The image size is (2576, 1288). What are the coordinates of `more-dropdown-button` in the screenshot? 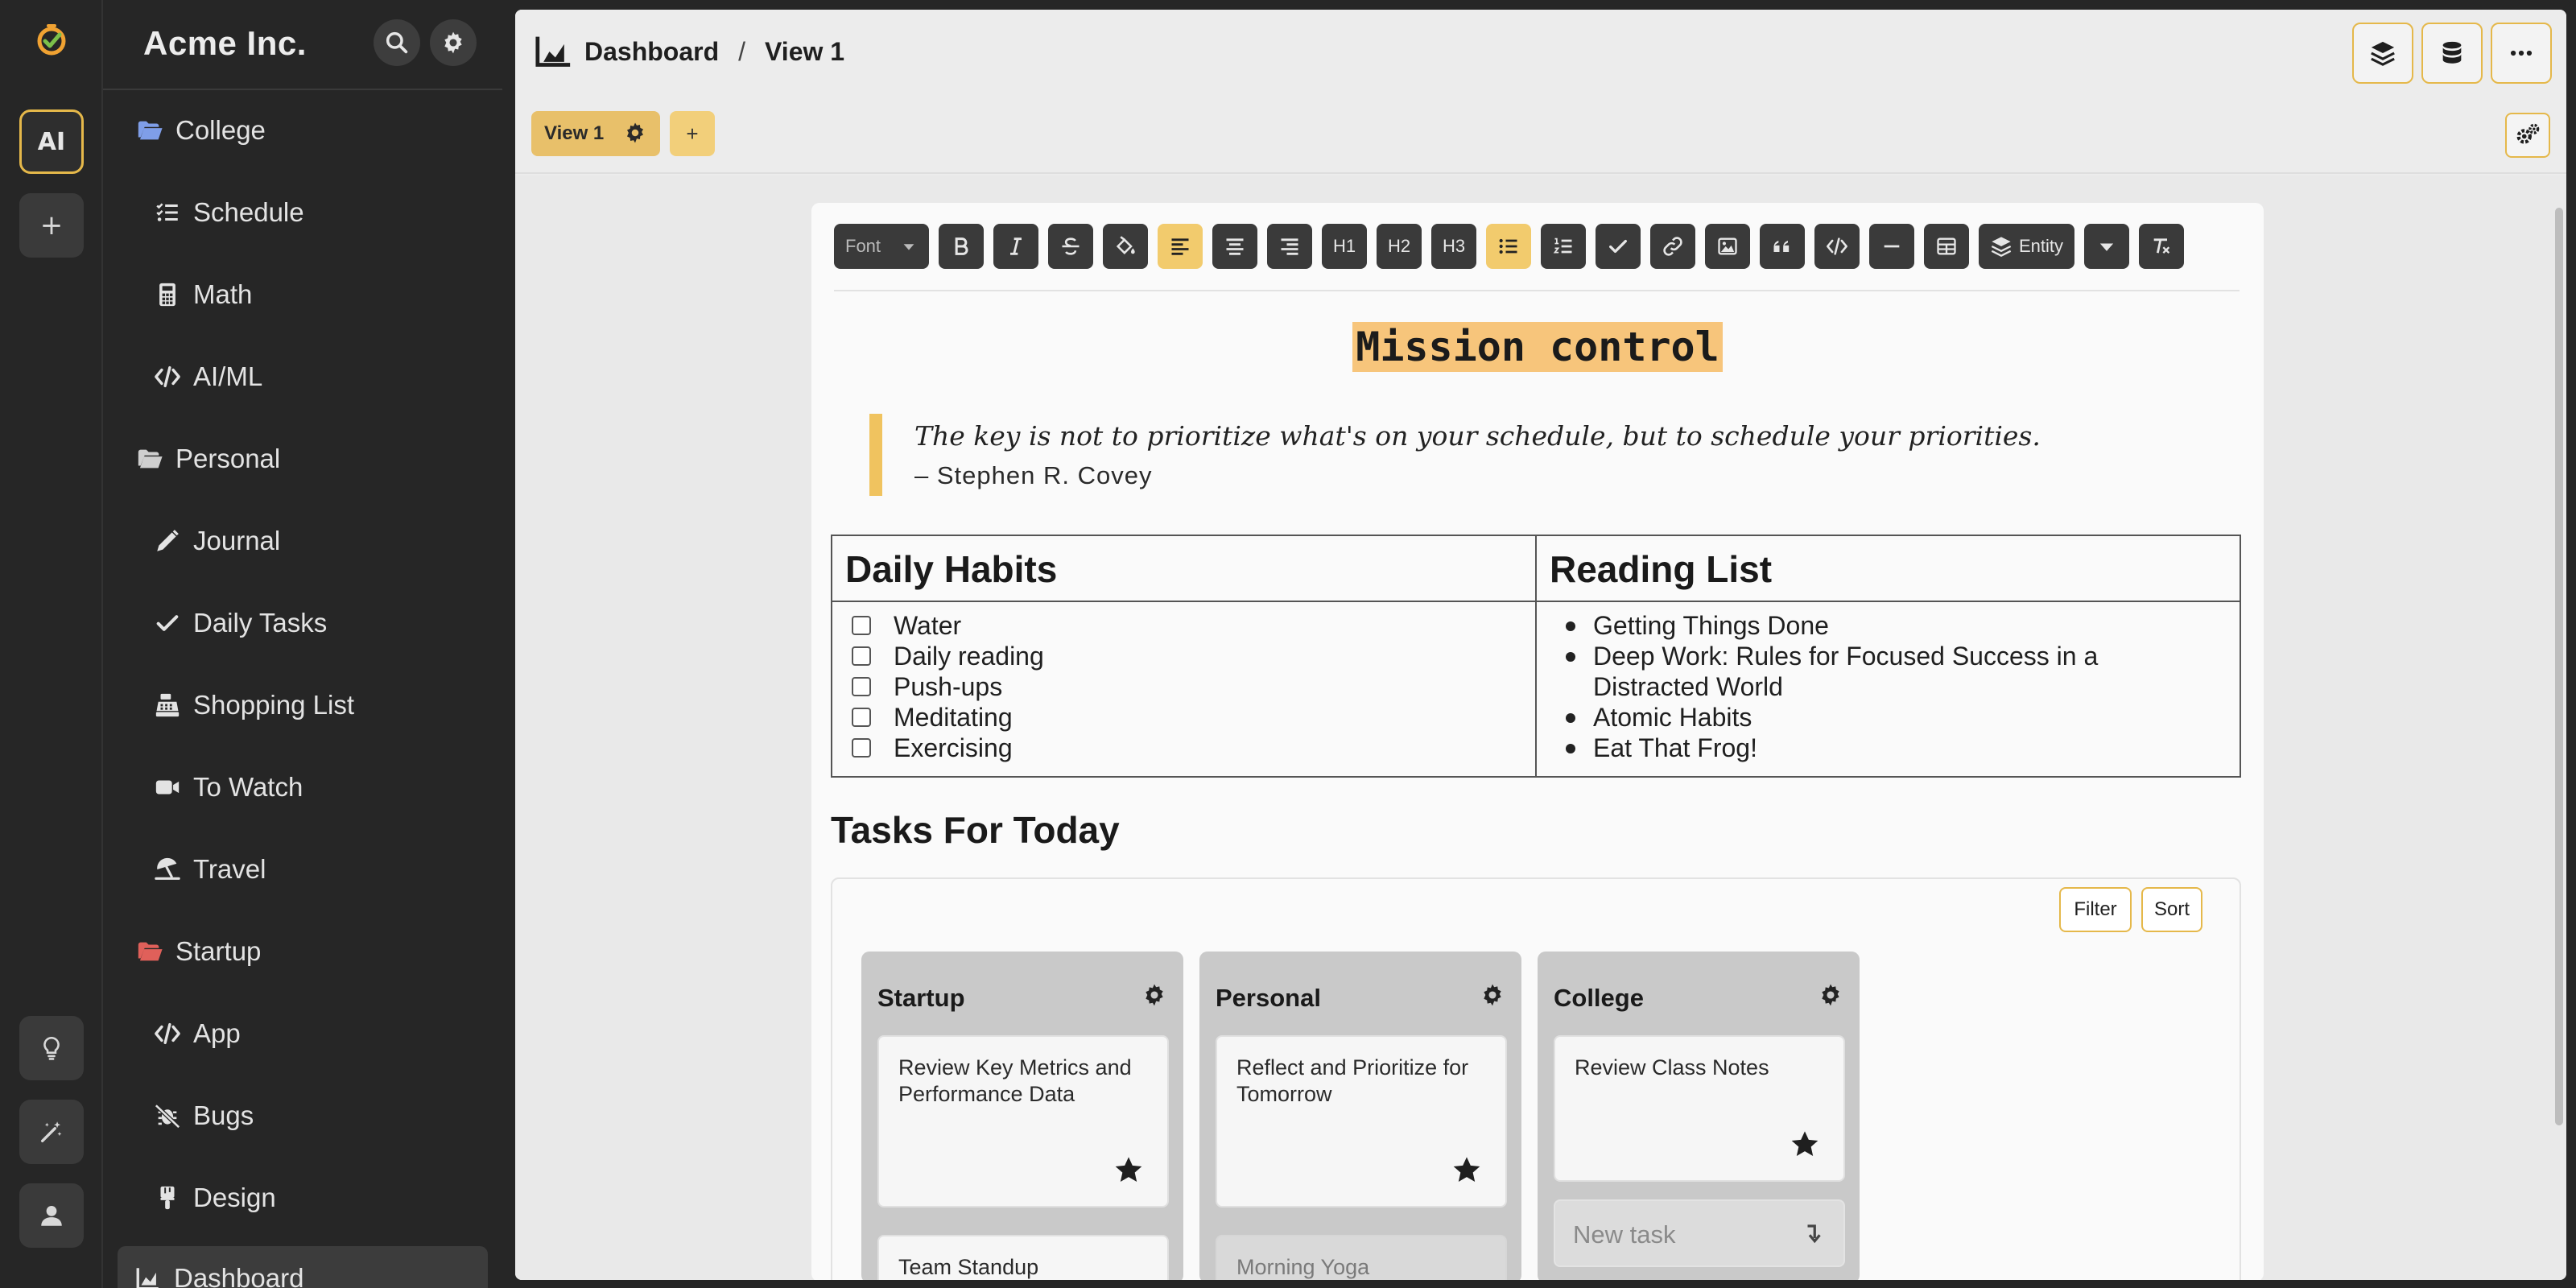 It's located at (2107, 246).